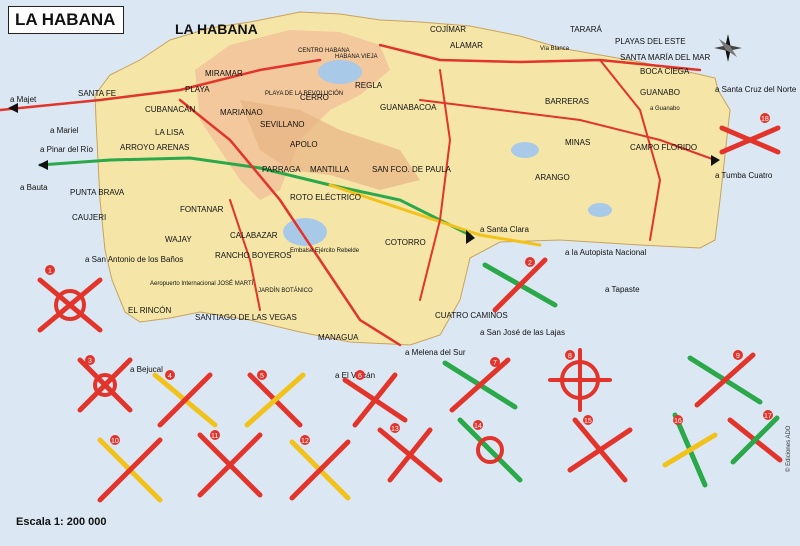  What do you see at coordinates (622, 289) in the screenshot?
I see `exit-tapaste: a Tapaste` at bounding box center [622, 289].